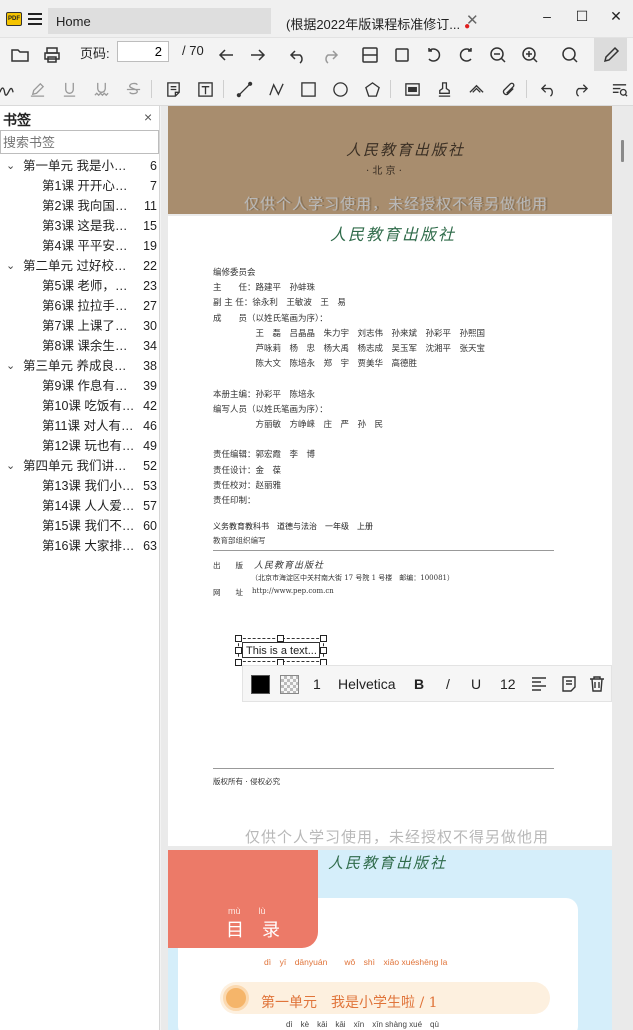  Describe the element at coordinates (508, 684) in the screenshot. I see `font-size-select: 12` at that location.